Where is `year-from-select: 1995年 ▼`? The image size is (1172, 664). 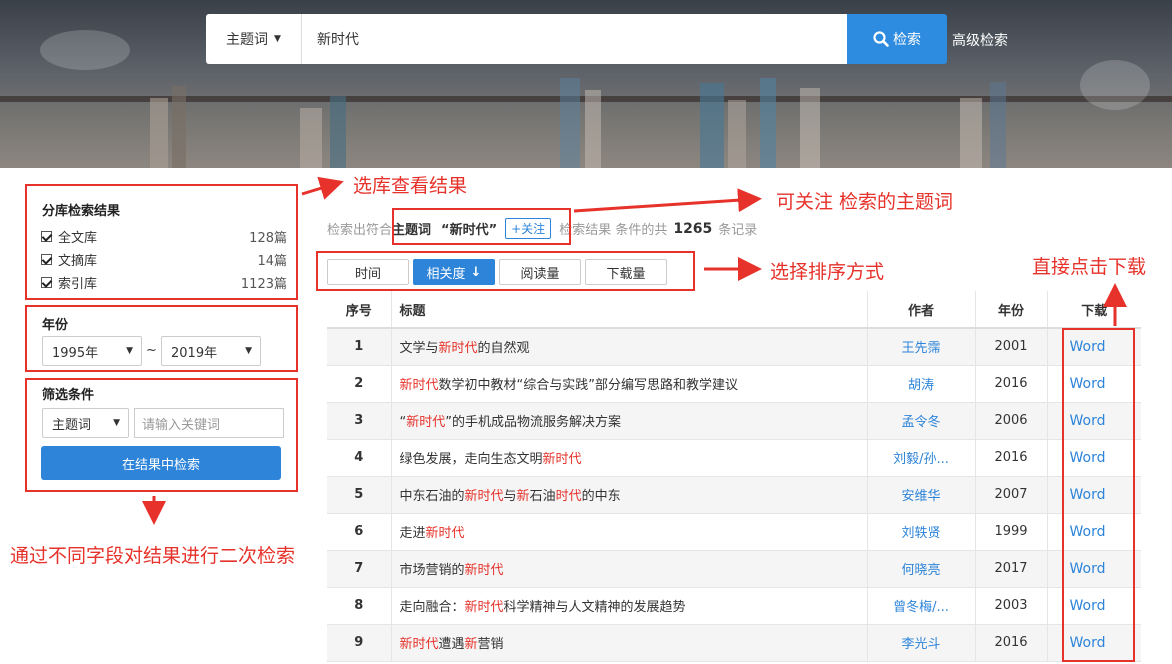 year-from-select: 1995年 ▼ is located at coordinates (92, 351).